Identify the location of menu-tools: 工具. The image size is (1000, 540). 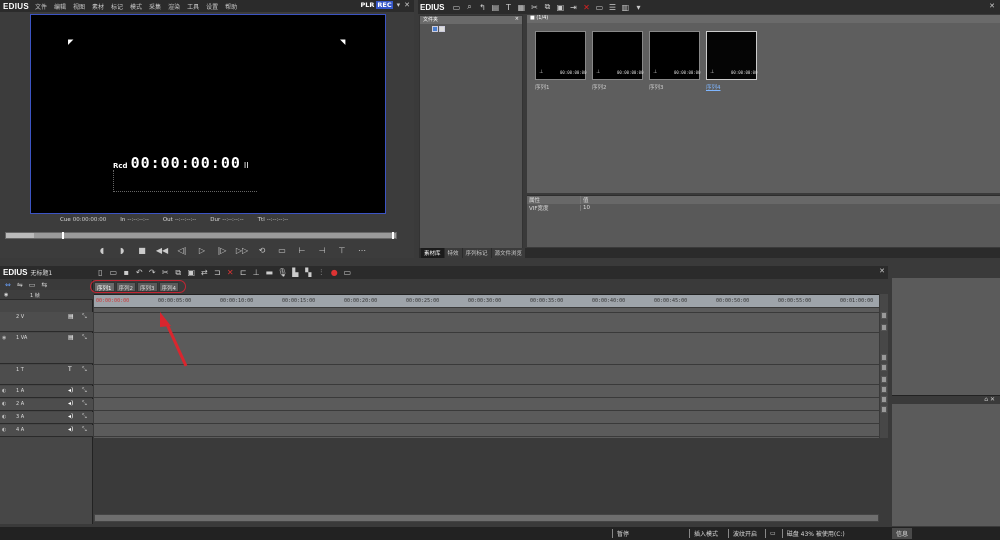
(193, 6).